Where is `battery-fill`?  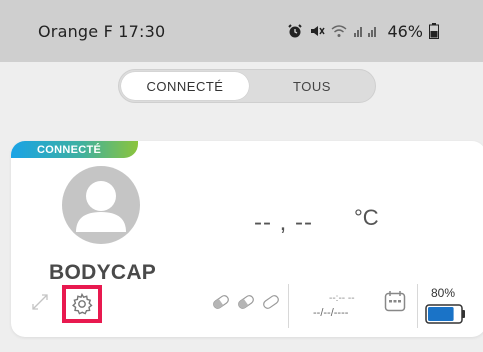
battery-fill is located at coordinates (441, 314).